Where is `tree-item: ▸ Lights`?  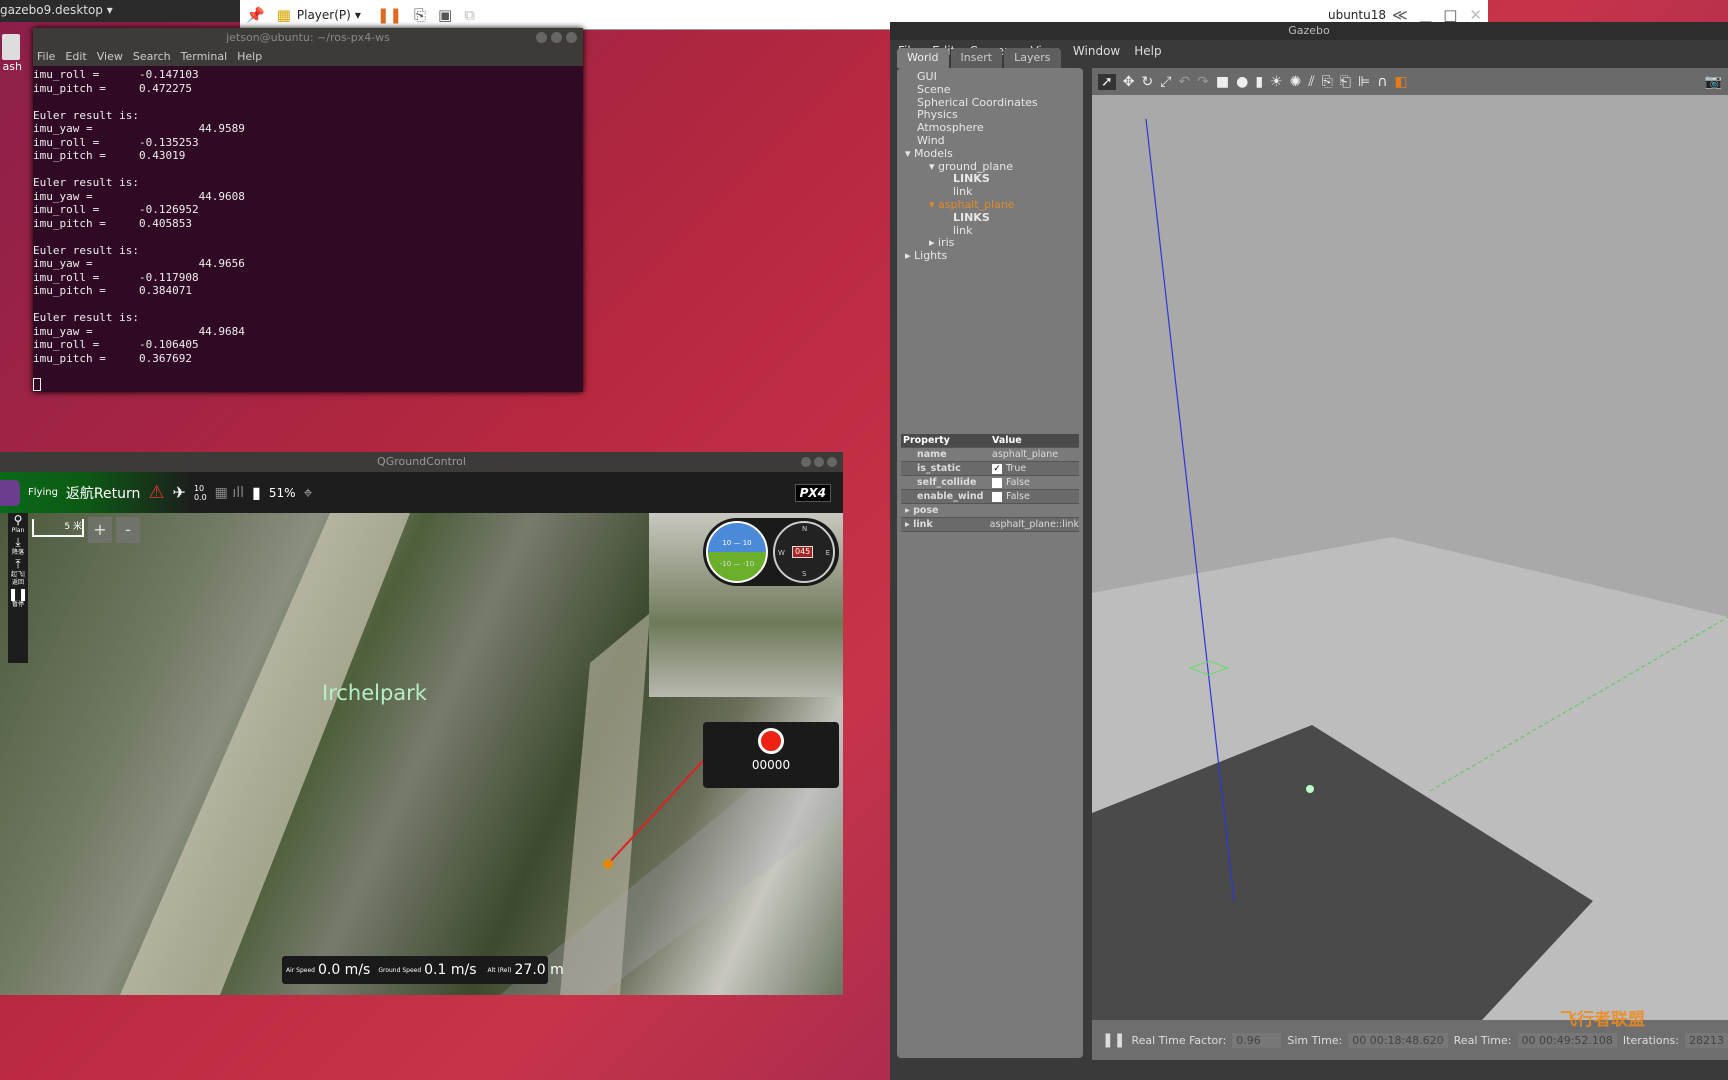 tree-item: ▸ Lights is located at coordinates (990, 256).